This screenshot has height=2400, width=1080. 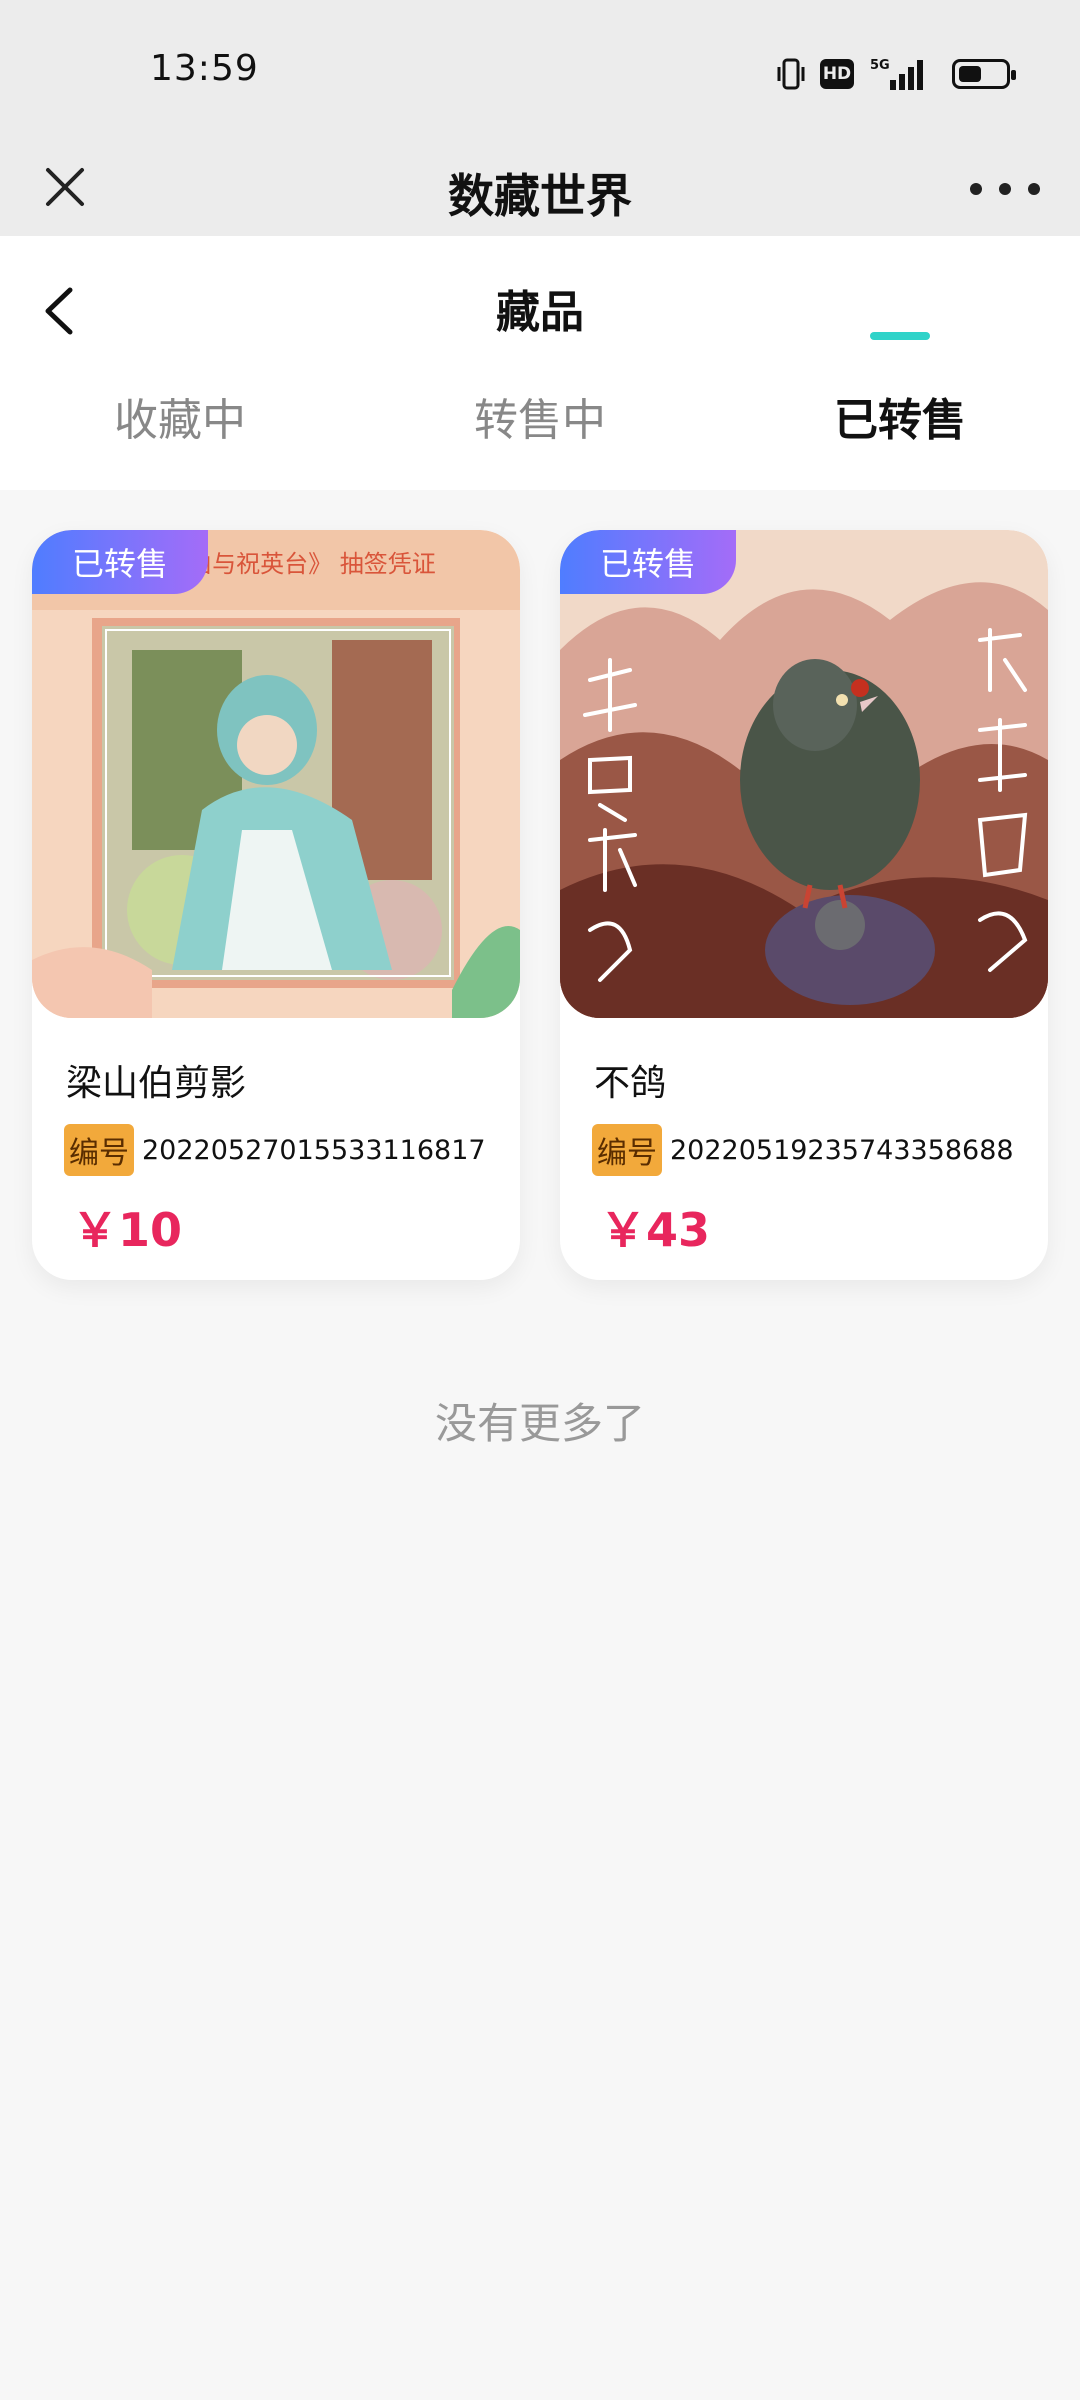 I want to click on svg-text: 5G, so click(x=880, y=65).